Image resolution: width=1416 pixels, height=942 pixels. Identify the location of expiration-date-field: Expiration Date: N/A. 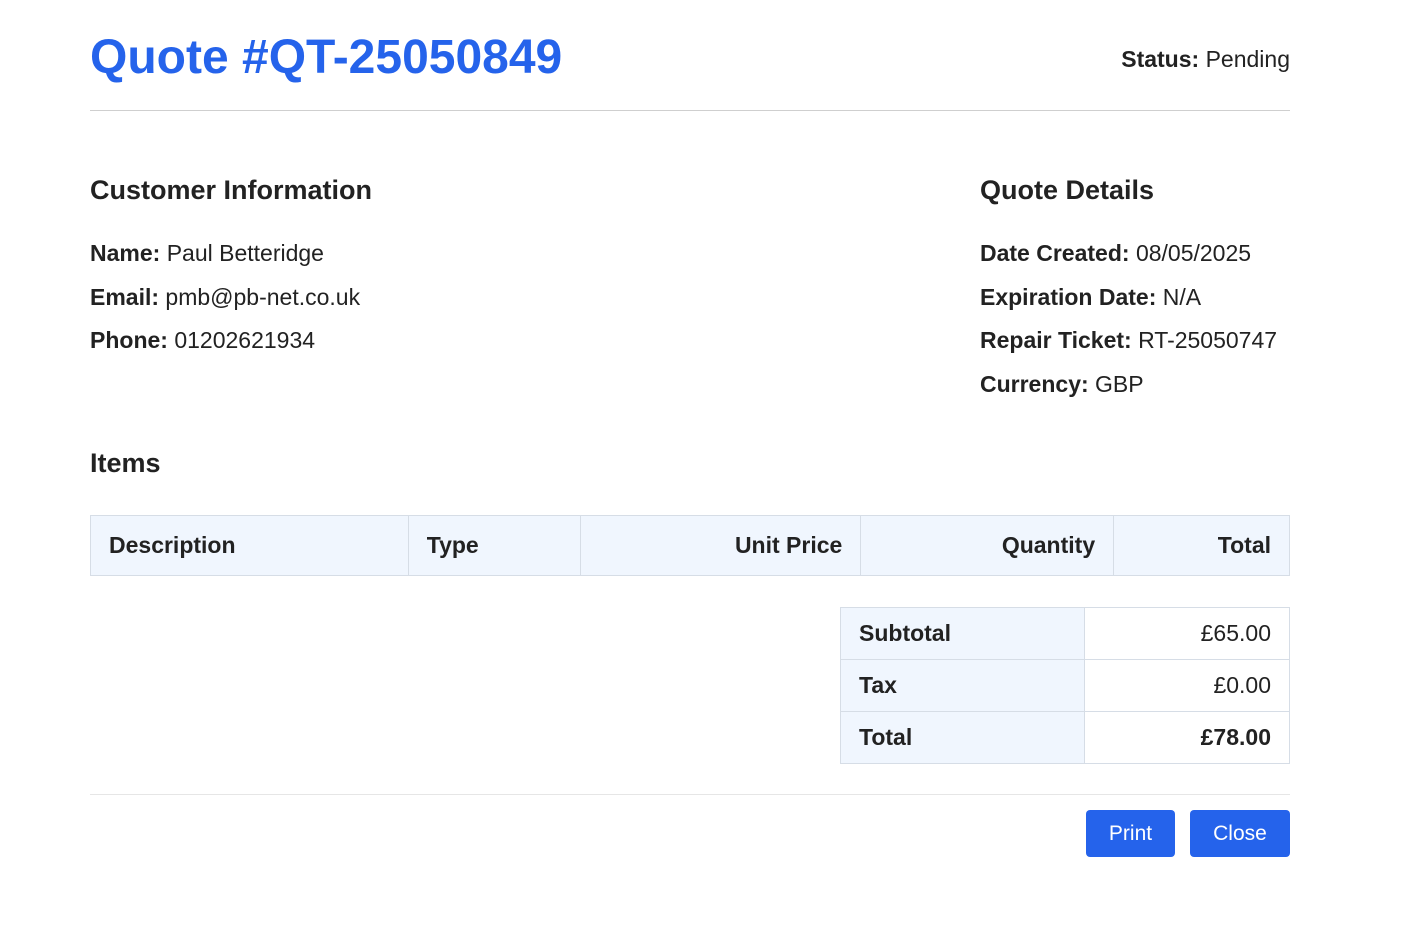
(1128, 297).